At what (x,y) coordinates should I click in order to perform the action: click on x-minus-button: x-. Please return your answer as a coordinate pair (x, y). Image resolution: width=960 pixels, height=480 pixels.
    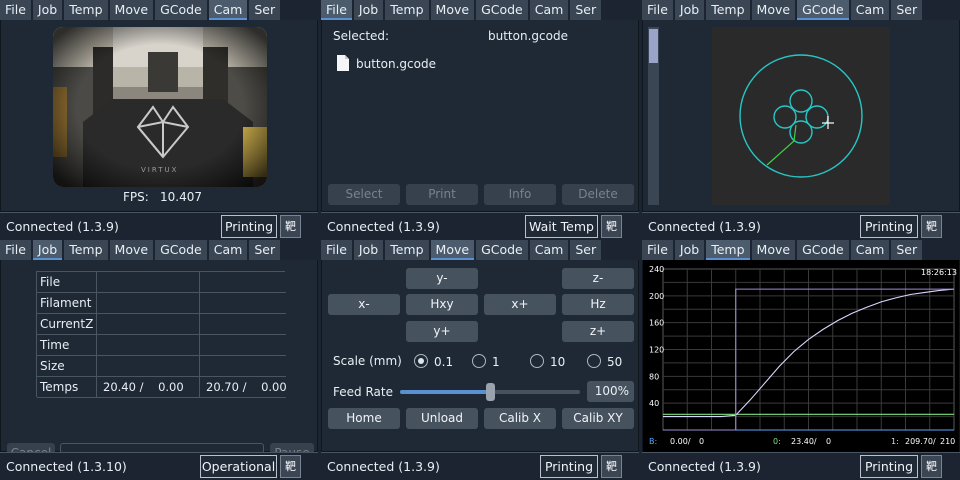
    Looking at the image, I should click on (364, 304).